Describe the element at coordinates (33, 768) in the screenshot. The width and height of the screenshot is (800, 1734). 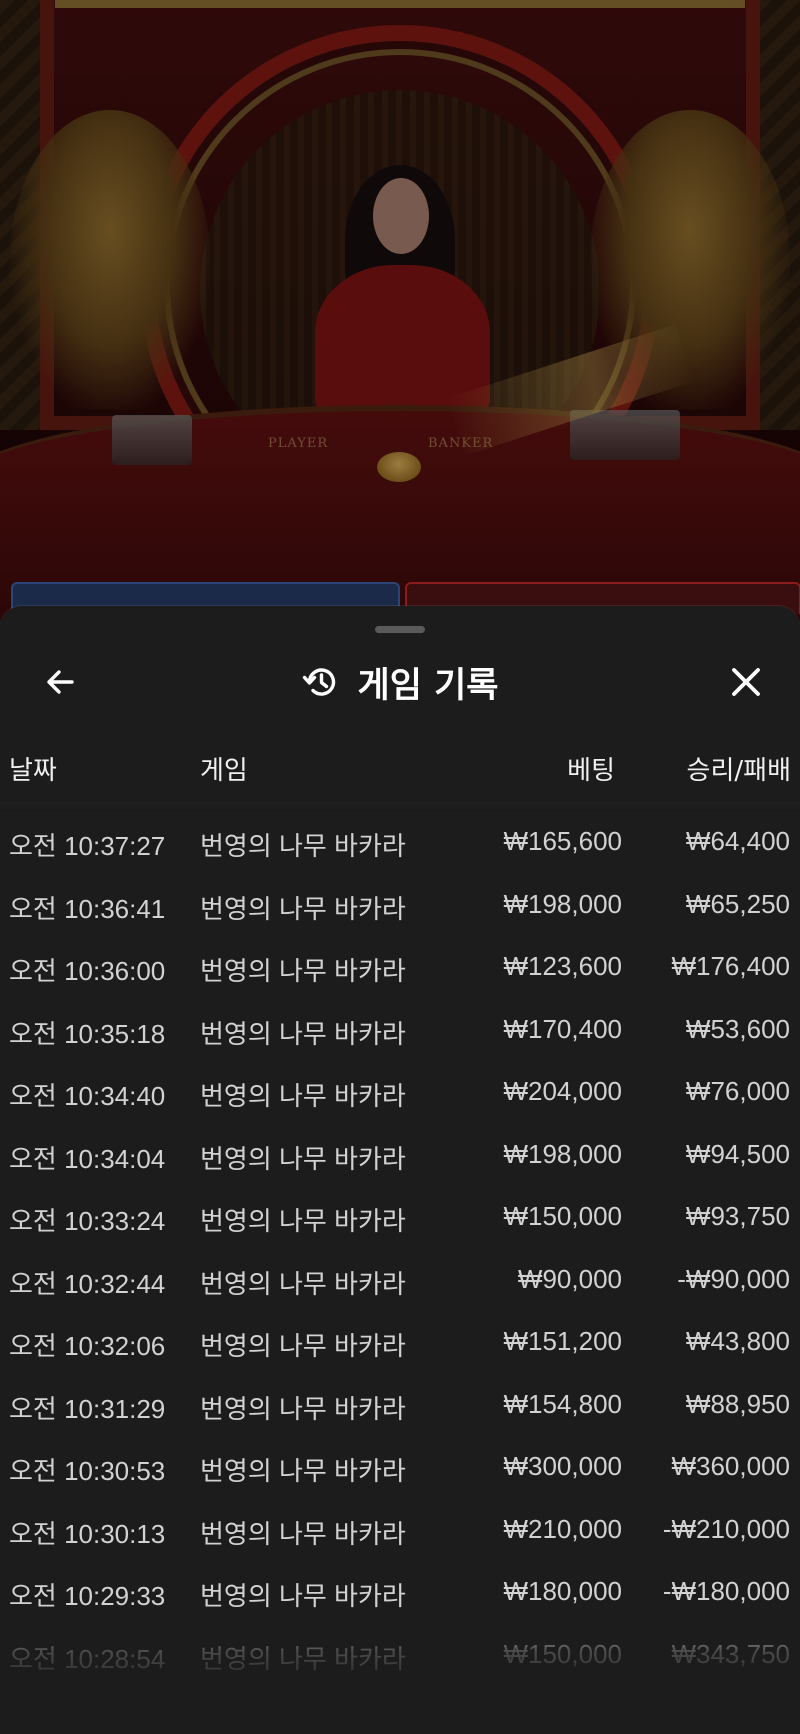
I see `column-header-date: 날짜` at that location.